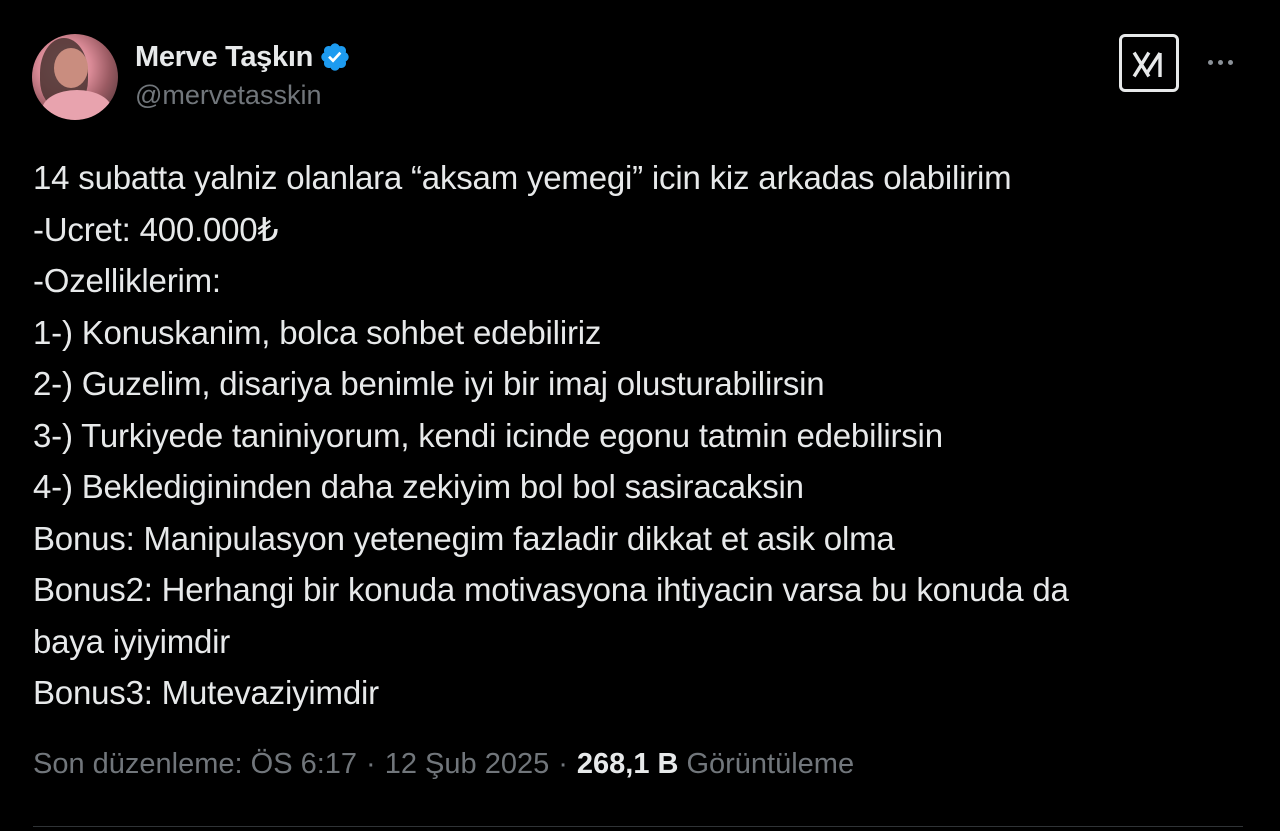 The width and height of the screenshot is (1280, 831). I want to click on avatar-shoulder, so click(77, 105).